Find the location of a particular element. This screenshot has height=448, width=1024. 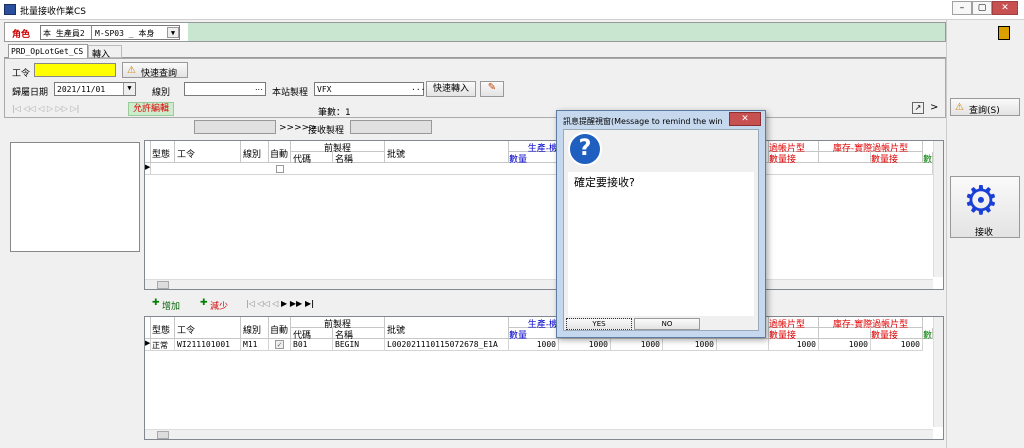

cell-name: BEGIN is located at coordinates (359, 345).